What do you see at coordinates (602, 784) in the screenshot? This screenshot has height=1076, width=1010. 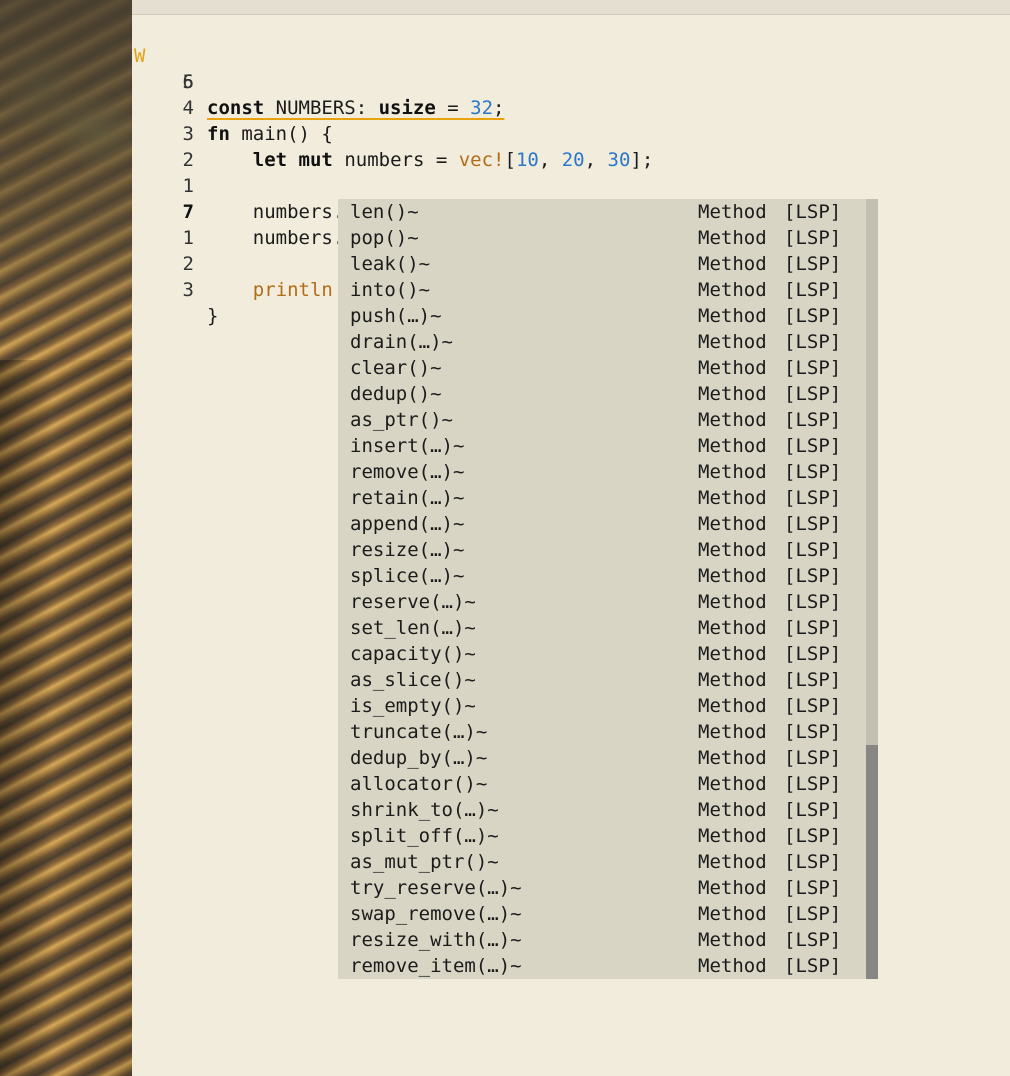 I see `completion-item: allocator()~ Method [LSP]` at bounding box center [602, 784].